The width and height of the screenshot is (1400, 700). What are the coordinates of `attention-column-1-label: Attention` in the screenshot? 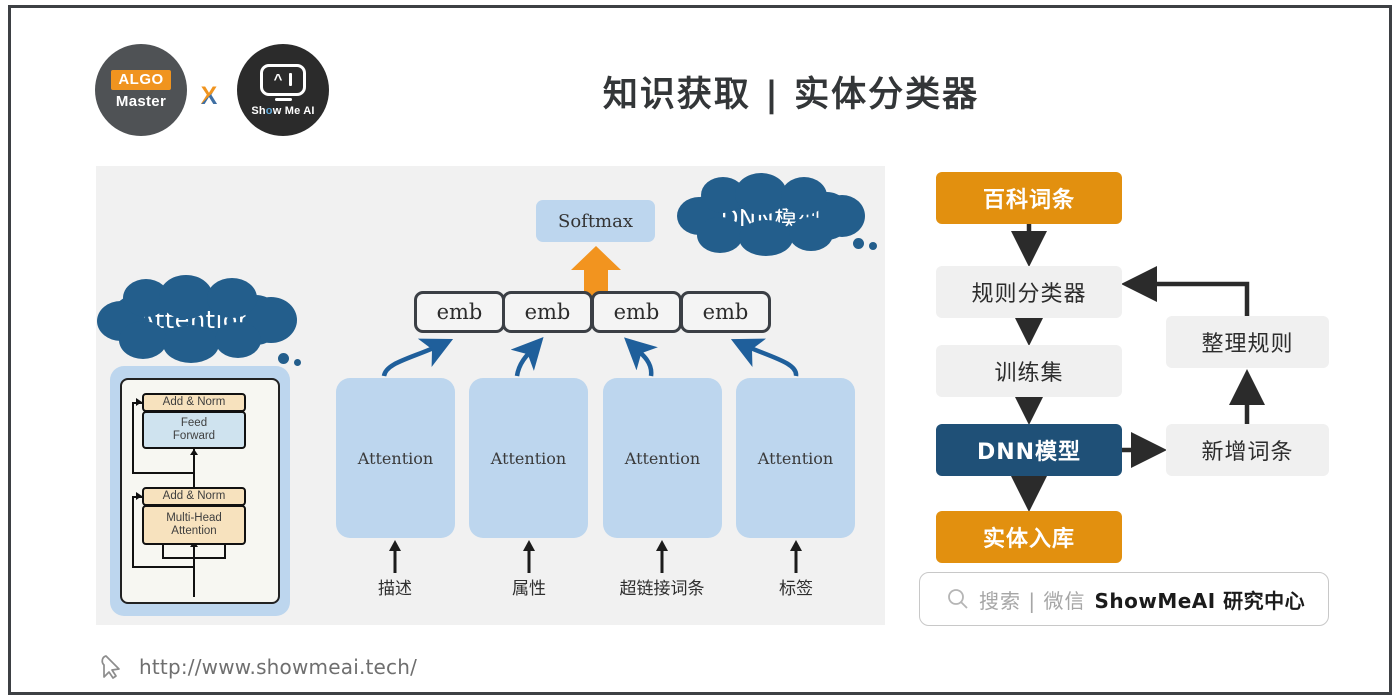 It's located at (528, 458).